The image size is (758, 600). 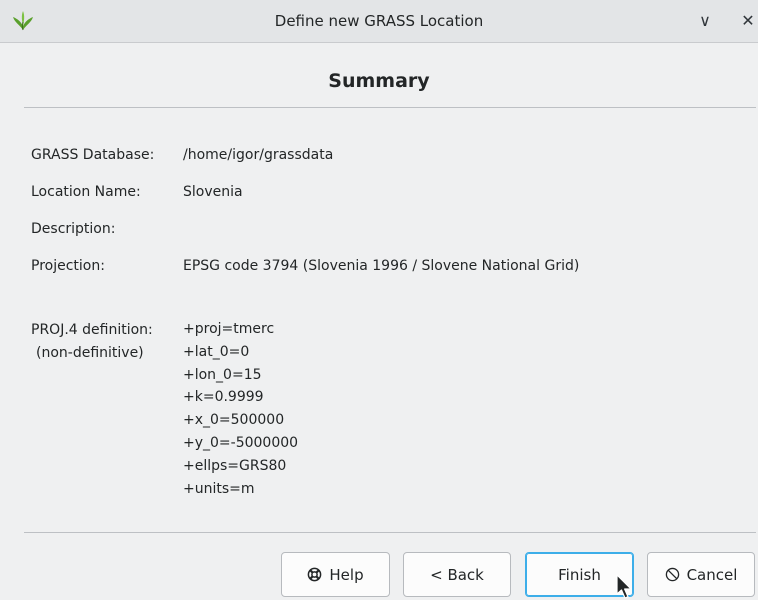 What do you see at coordinates (379, 81) in the screenshot?
I see `page-title: Summary` at bounding box center [379, 81].